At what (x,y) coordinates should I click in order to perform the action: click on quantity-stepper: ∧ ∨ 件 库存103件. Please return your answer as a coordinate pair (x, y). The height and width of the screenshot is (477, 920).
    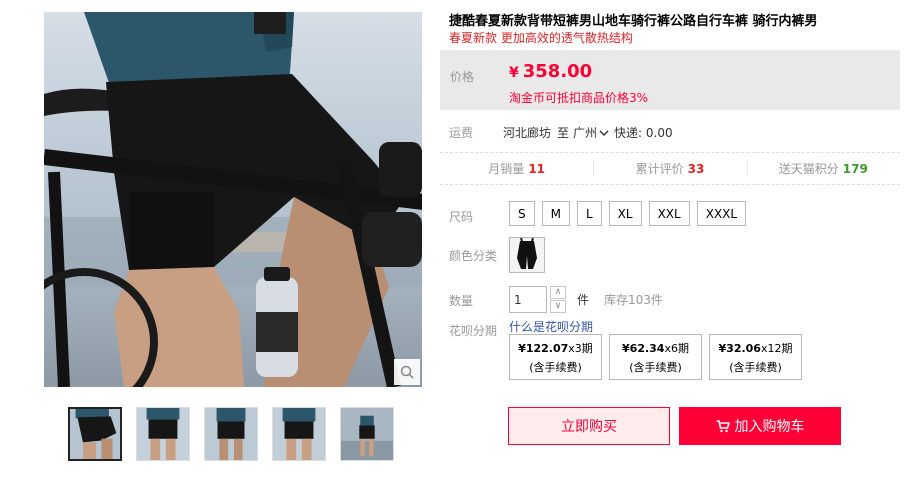
    Looking at the image, I should click on (586, 299).